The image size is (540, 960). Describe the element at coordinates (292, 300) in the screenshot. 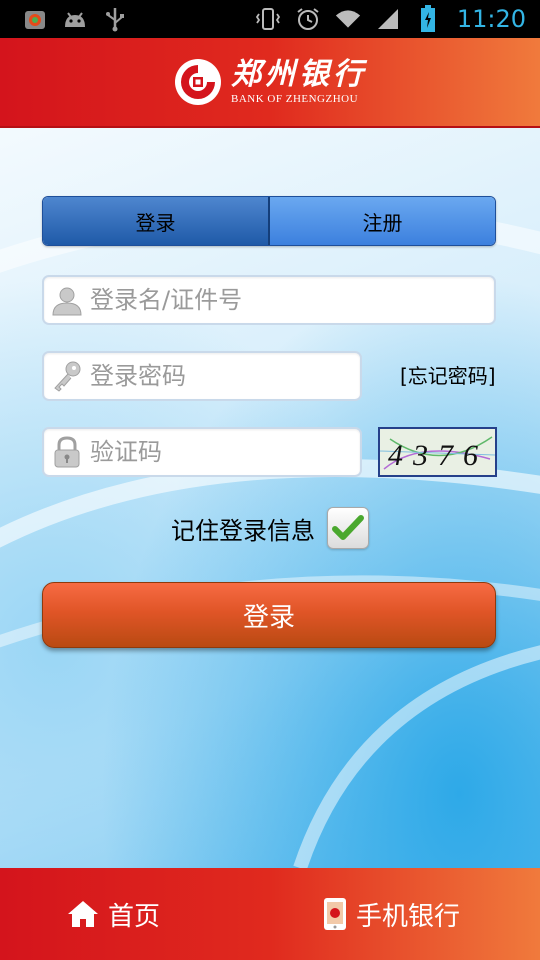

I see `username-input` at that location.